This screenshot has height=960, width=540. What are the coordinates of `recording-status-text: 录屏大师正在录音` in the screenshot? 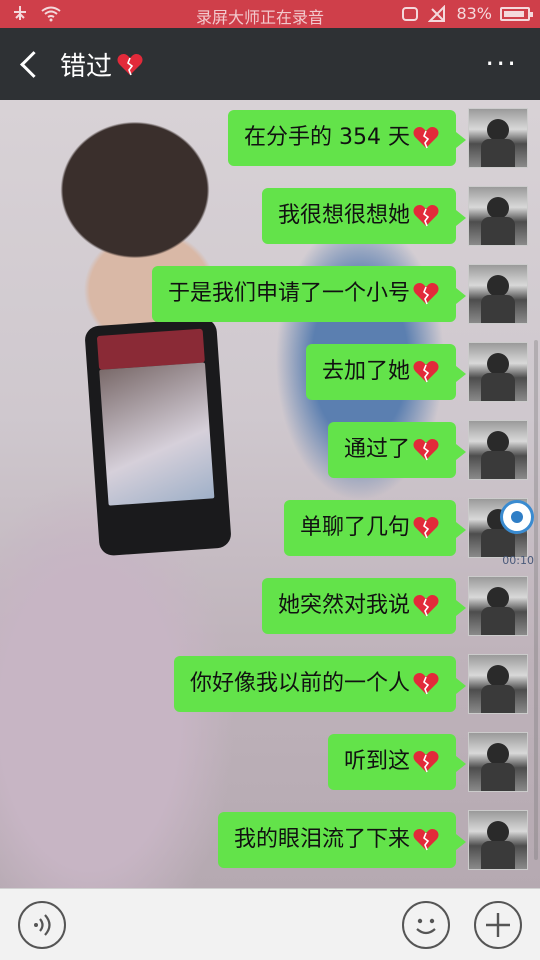 It's located at (260, 17).